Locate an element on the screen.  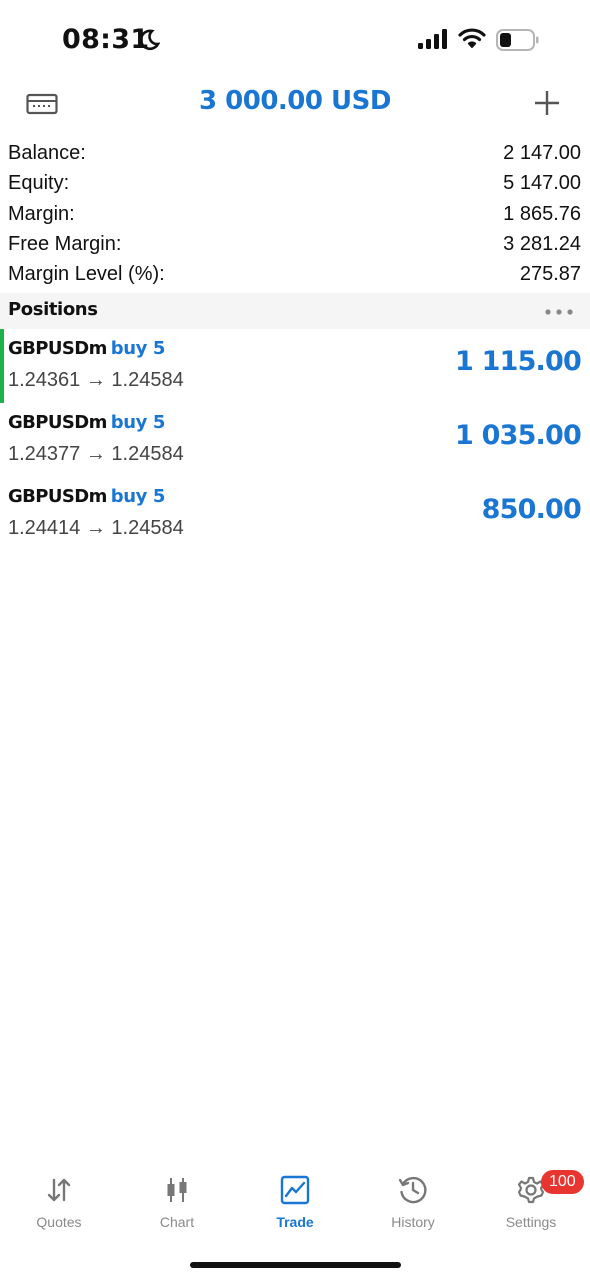
summary-value: 2 147.00 is located at coordinates (542, 153).